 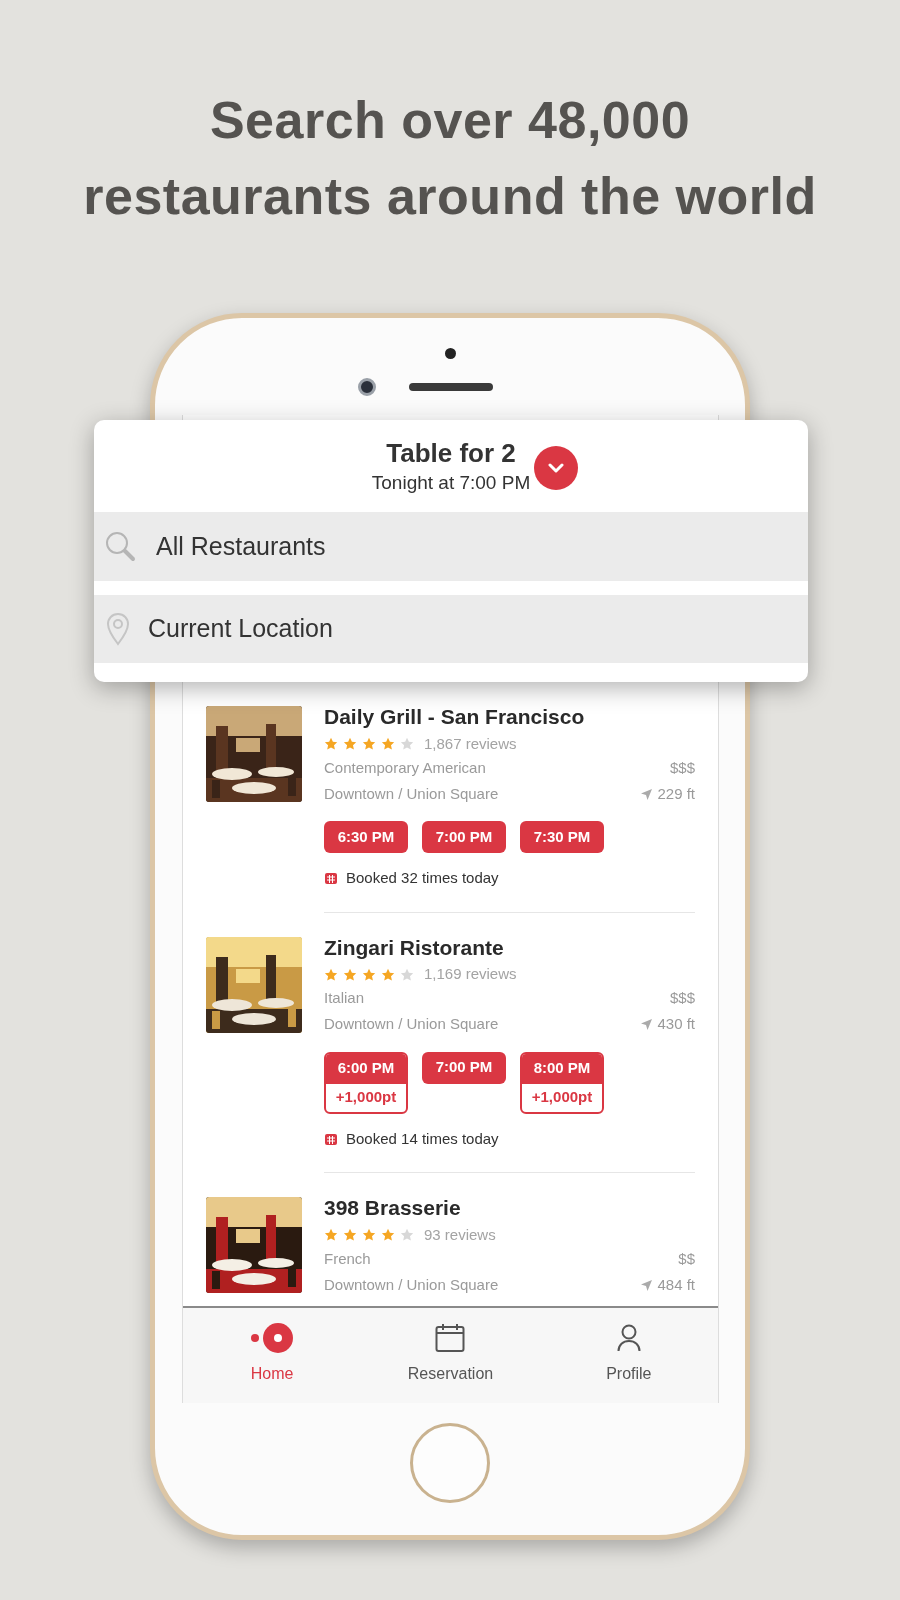 I want to click on chevron-down-icon, so click(x=556, y=468).